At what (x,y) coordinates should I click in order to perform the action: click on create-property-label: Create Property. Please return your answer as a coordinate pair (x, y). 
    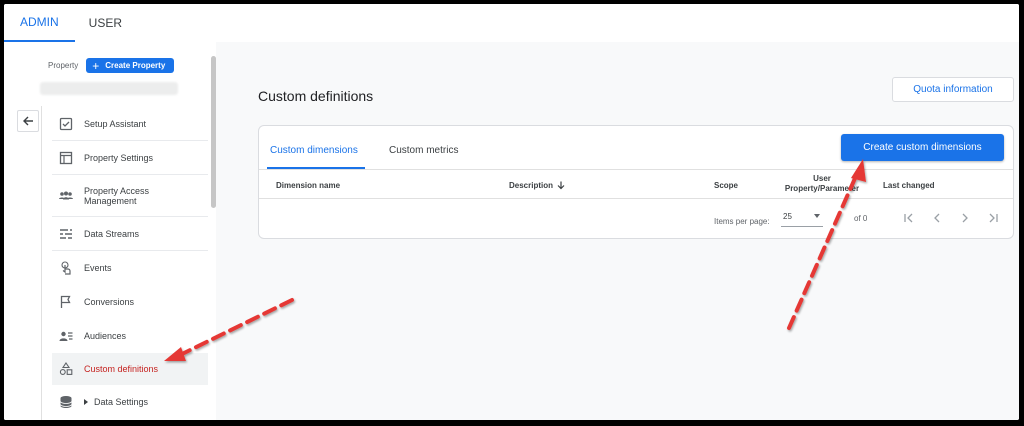
    Looking at the image, I should click on (135, 65).